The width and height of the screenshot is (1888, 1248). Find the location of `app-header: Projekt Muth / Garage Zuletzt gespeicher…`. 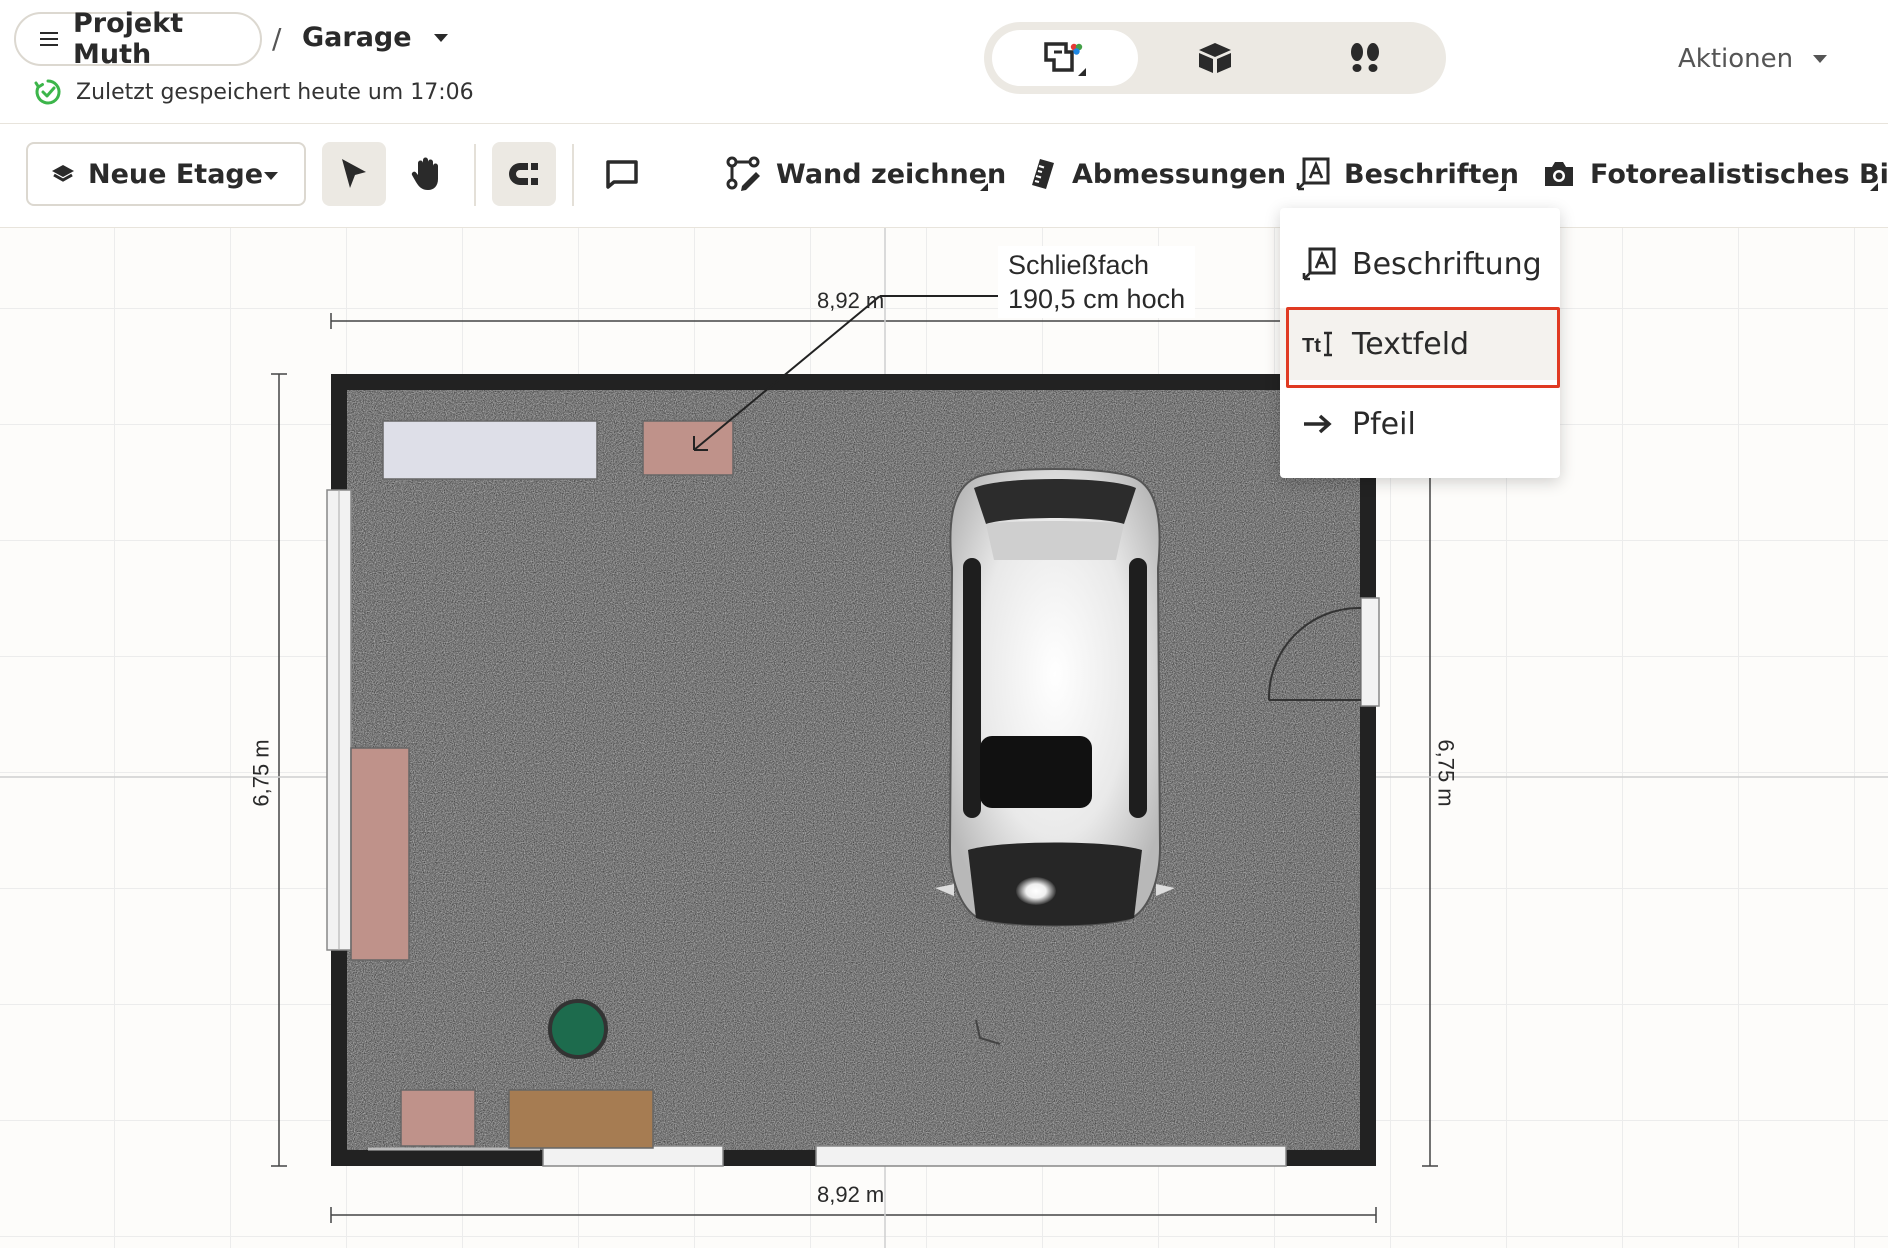

app-header: Projekt Muth / Garage Zuletzt gespeicher… is located at coordinates (944, 62).